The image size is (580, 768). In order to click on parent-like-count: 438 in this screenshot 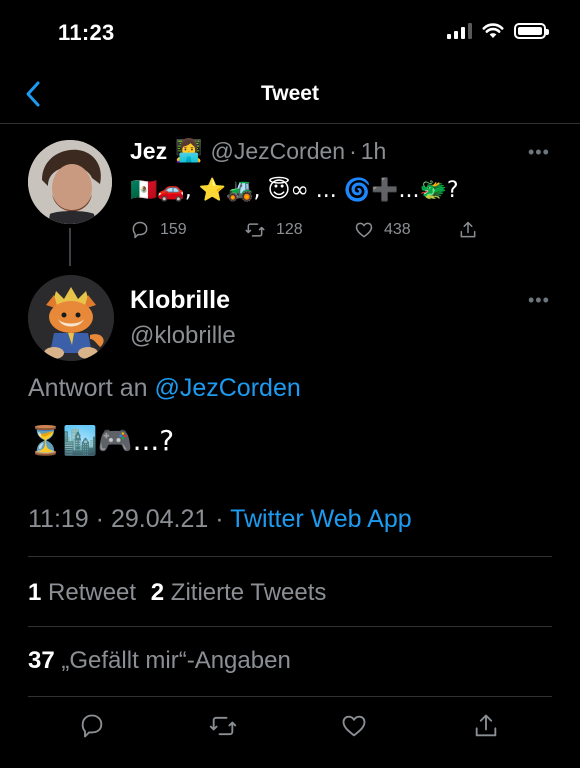, I will do `click(397, 229)`.